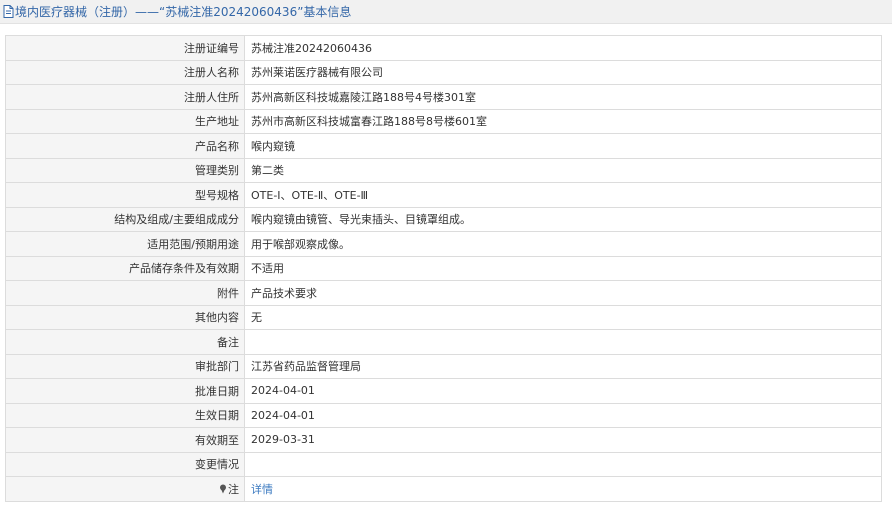 The image size is (892, 528). What do you see at coordinates (563, 293) in the screenshot?
I see `row-value: 产品技术要求` at bounding box center [563, 293].